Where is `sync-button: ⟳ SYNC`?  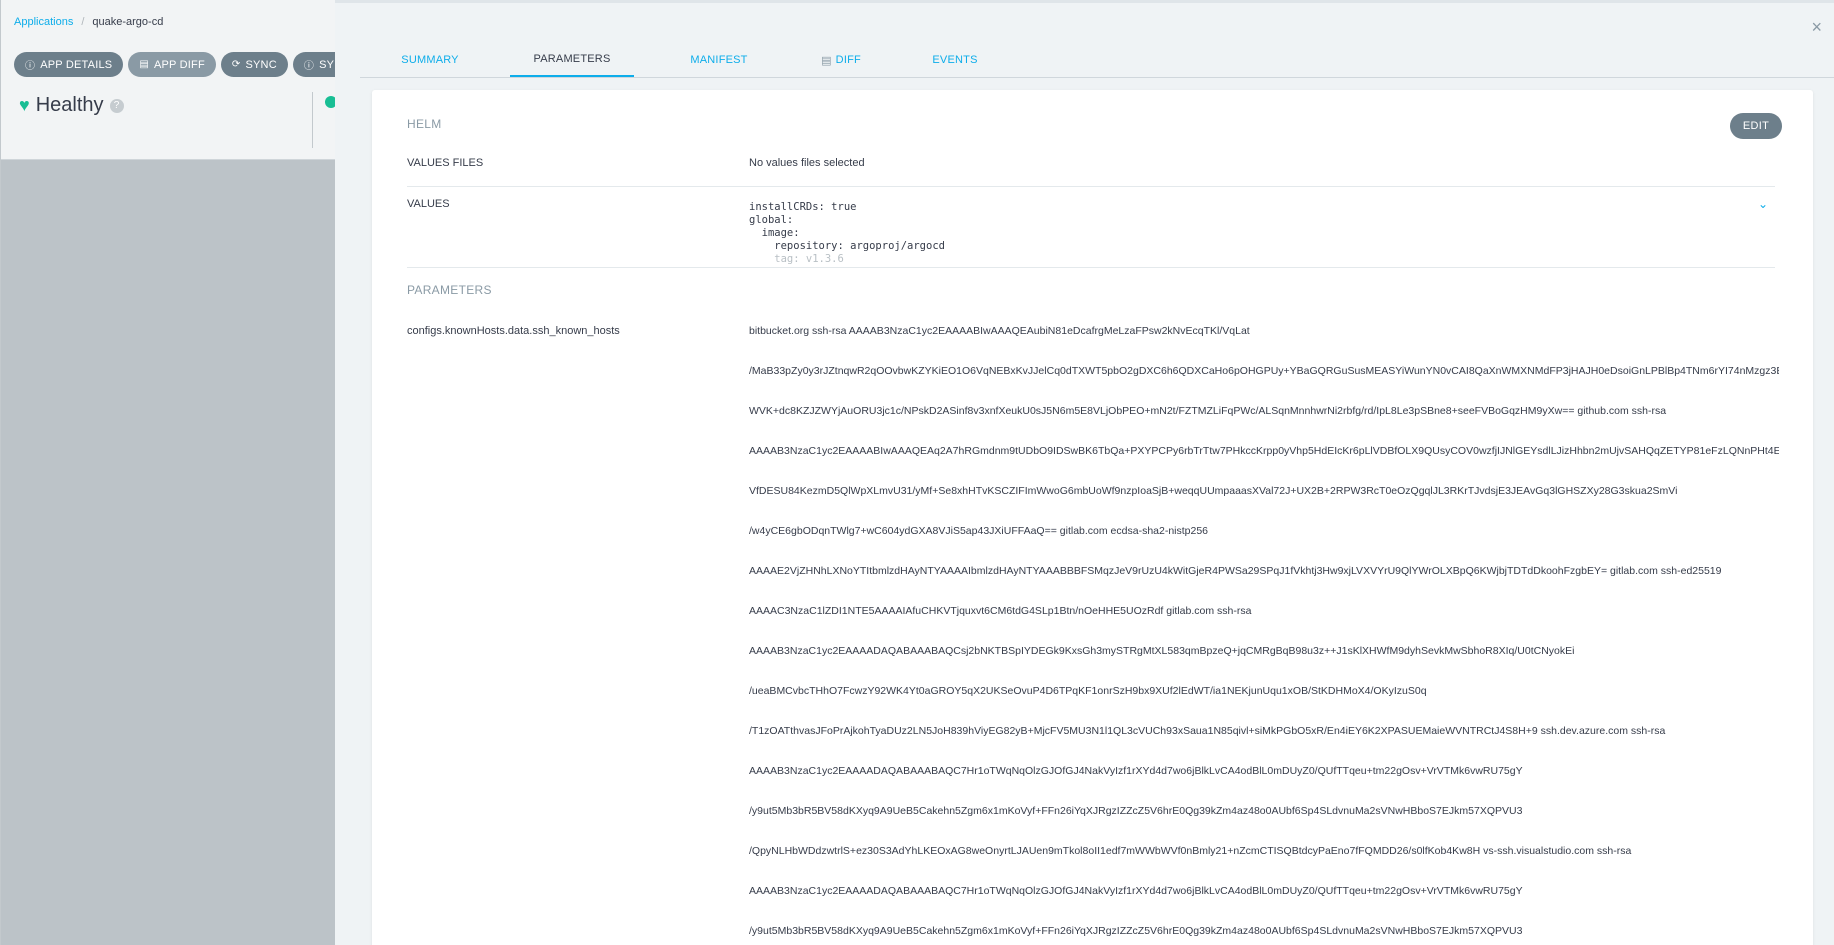
sync-button: ⟳ SYNC is located at coordinates (254, 64).